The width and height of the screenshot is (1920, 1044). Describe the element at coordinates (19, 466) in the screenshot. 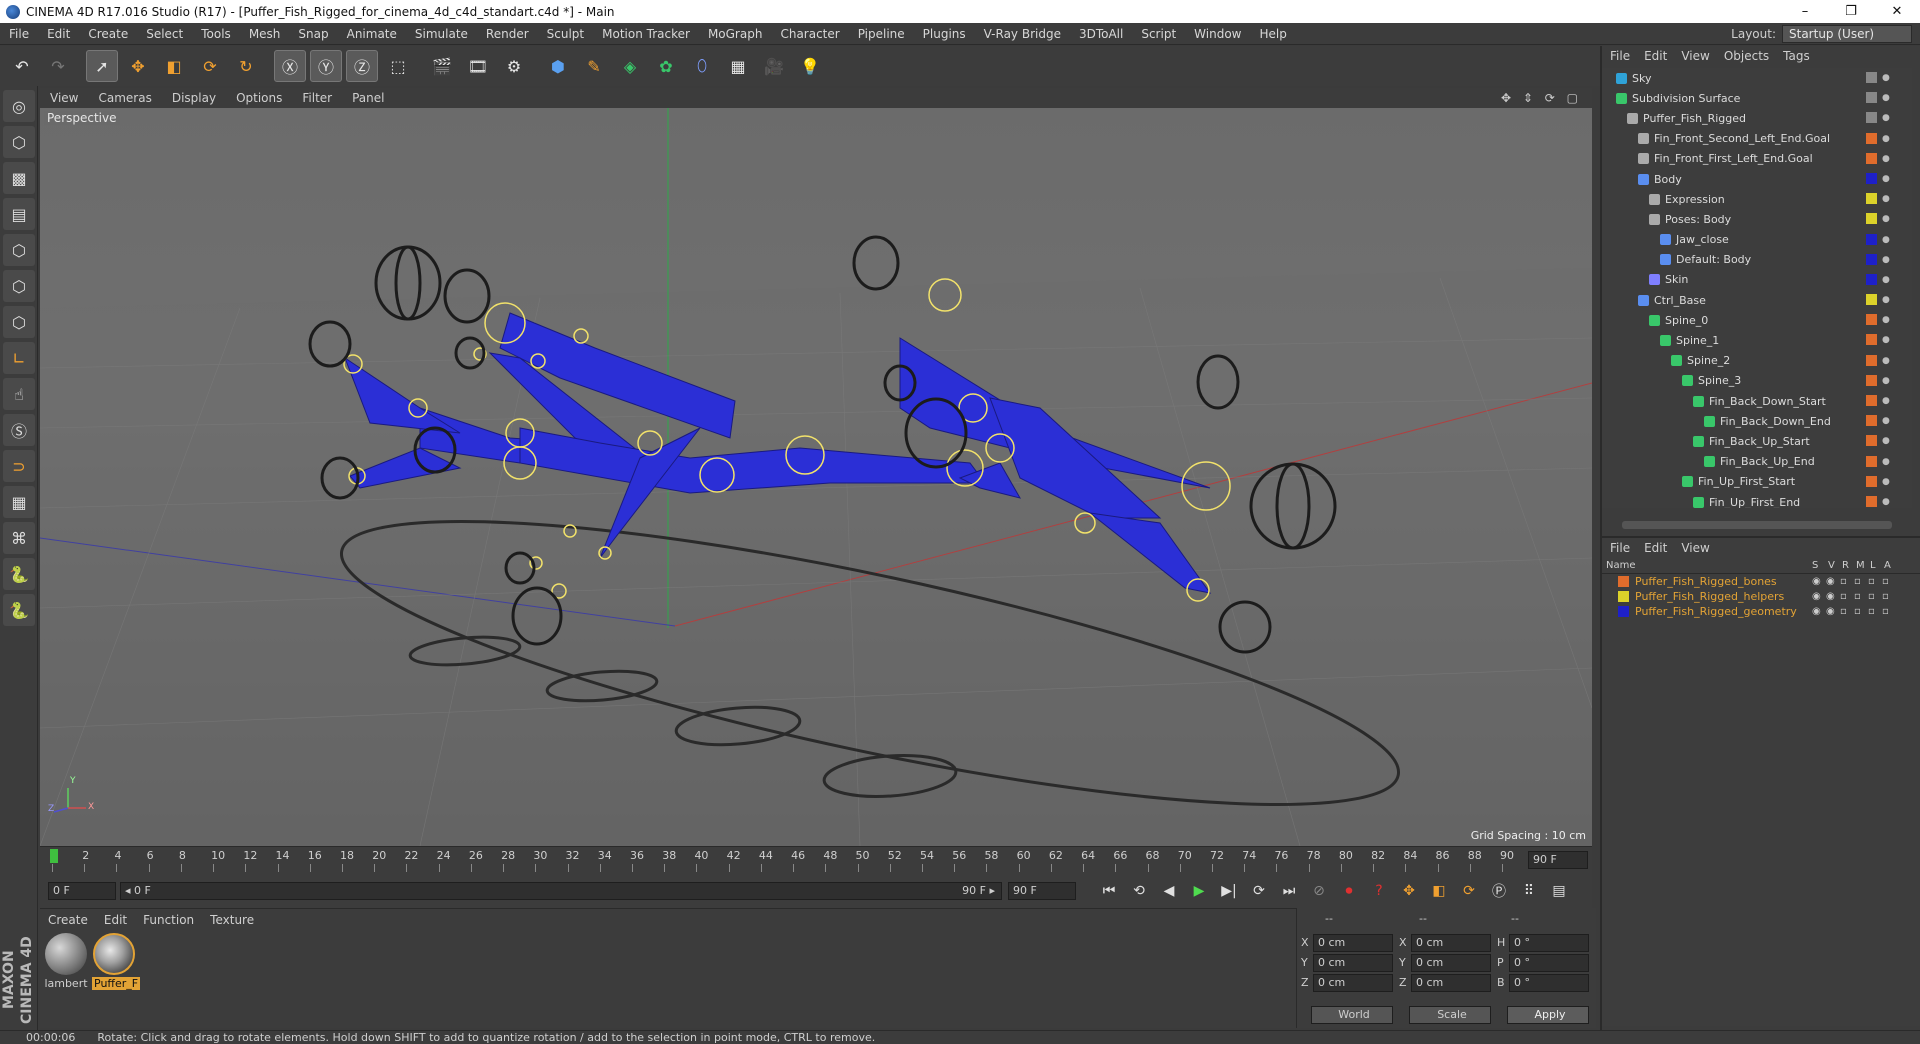

I see `magnet-icon: ⊃` at that location.